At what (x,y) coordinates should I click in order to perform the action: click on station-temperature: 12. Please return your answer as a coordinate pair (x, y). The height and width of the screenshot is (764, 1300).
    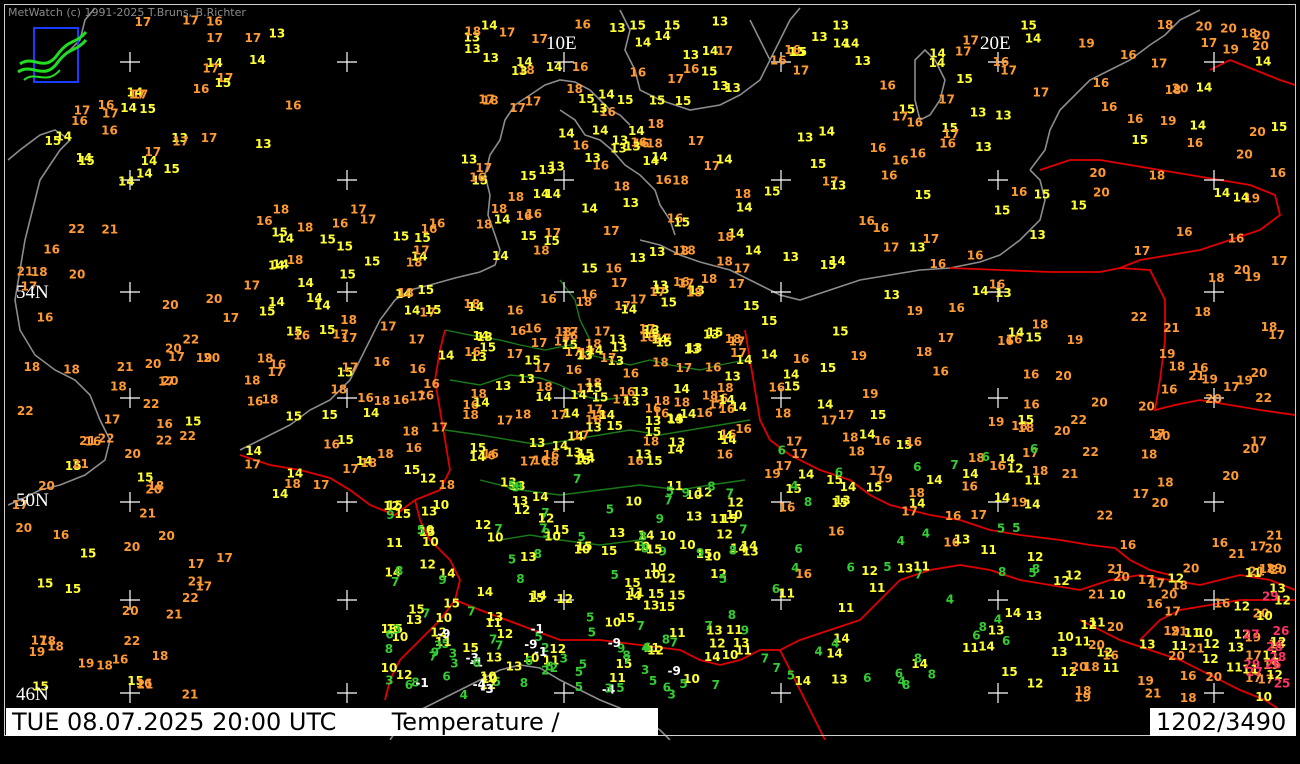
    Looking at the image, I should click on (717, 643).